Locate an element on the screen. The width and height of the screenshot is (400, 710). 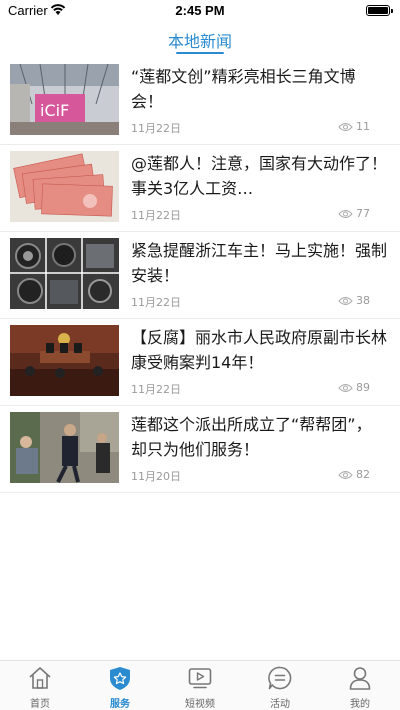
tab-short-video: 短视频 is located at coordinates (200, 685).